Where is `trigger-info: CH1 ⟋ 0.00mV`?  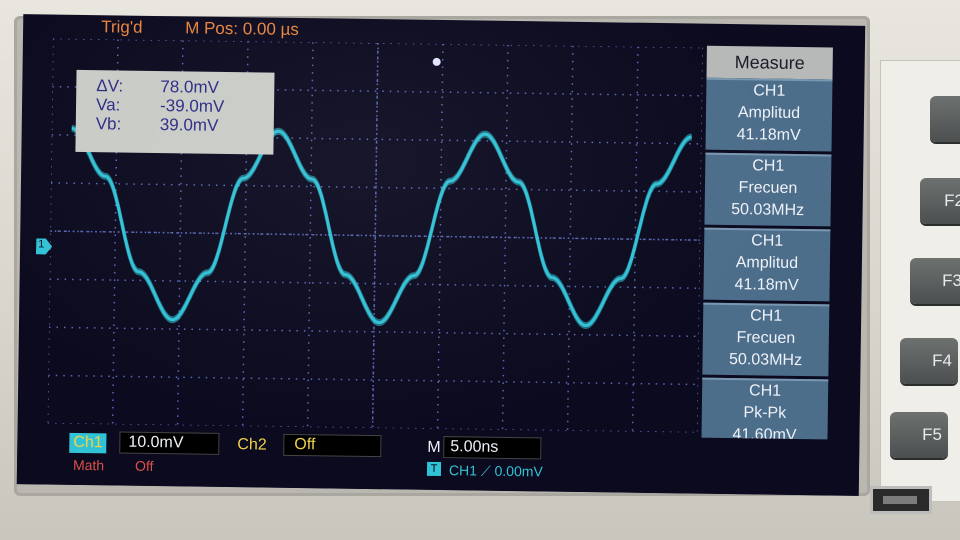
trigger-info: CH1 ⟋ 0.00mV is located at coordinates (495, 471).